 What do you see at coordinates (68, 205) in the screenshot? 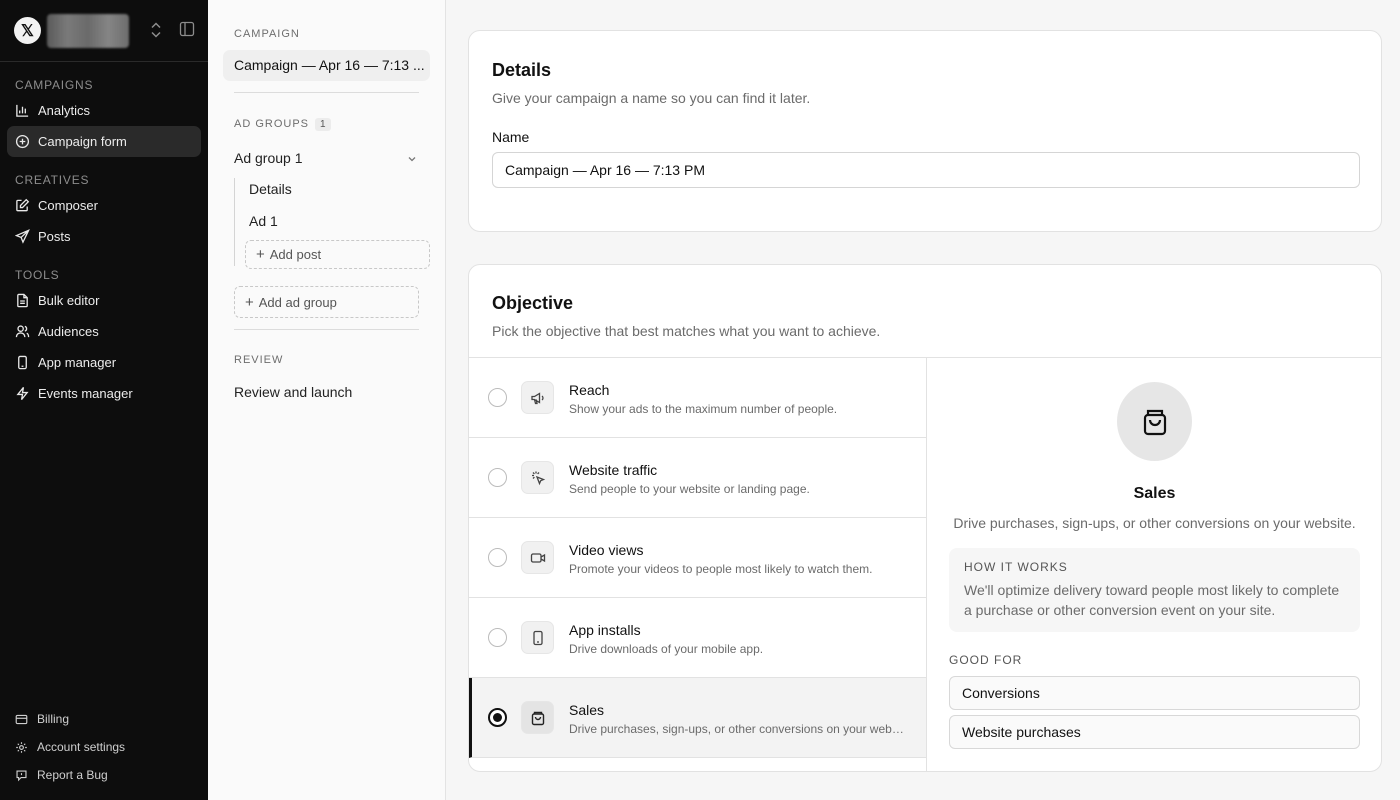
I see `sidebar-item-label: Composer` at bounding box center [68, 205].